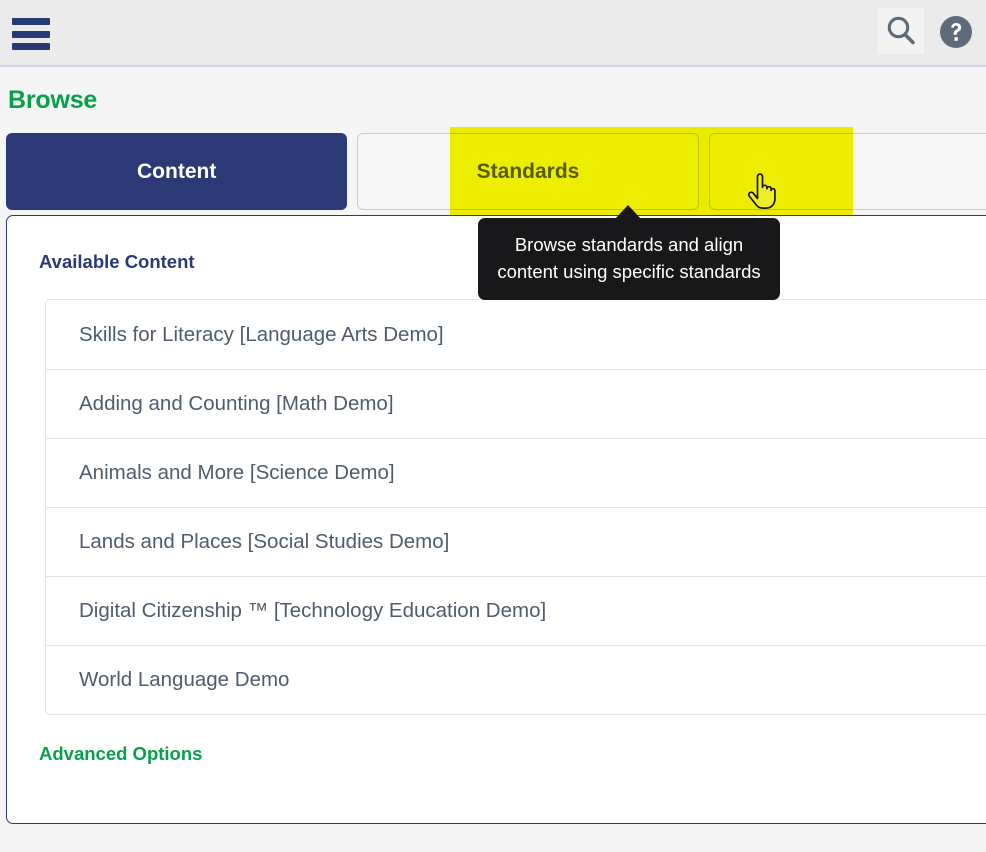  I want to click on app-bar, so click(493, 33).